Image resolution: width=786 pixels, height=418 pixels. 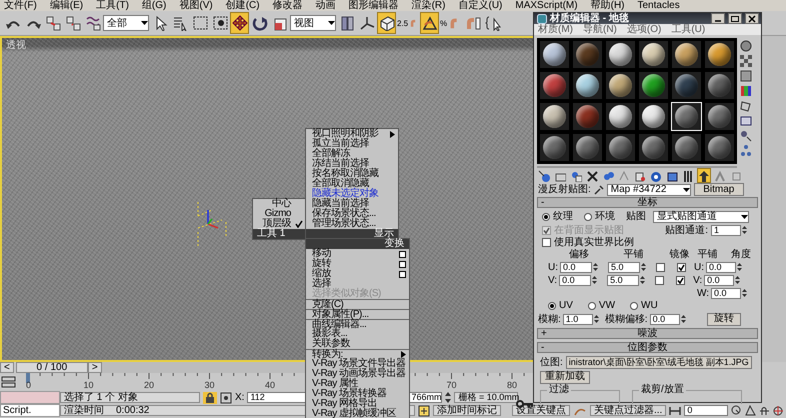 What do you see at coordinates (209, 385) in the screenshot?
I see `ruler-label: 30` at bounding box center [209, 385].